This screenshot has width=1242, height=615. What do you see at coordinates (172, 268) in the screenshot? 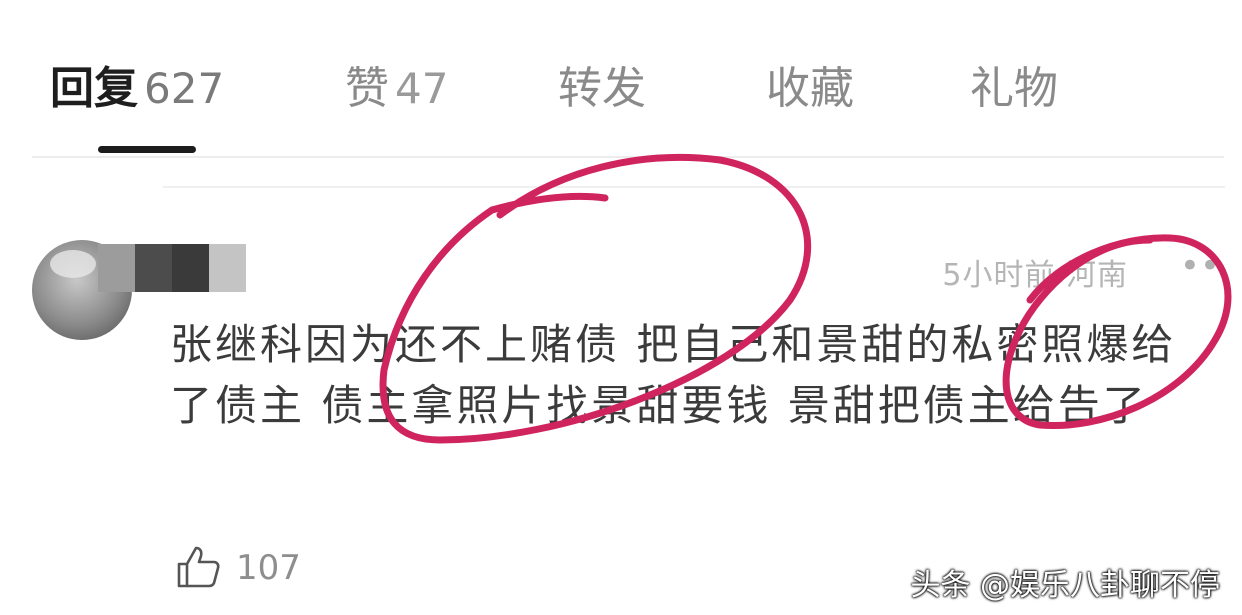
I see `username-redacted` at bounding box center [172, 268].